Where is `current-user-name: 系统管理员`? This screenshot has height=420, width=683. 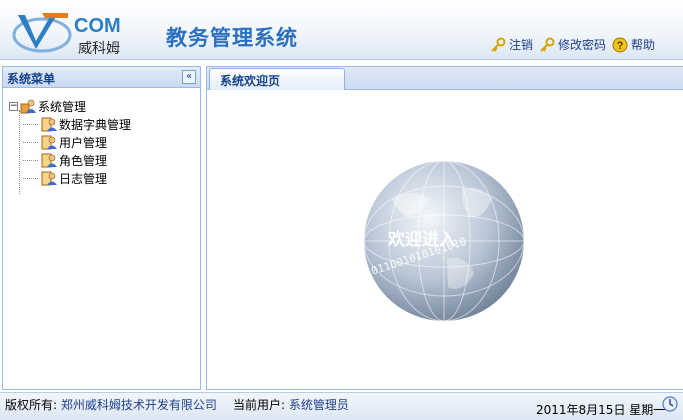 current-user-name: 系统管理员 is located at coordinates (318, 405).